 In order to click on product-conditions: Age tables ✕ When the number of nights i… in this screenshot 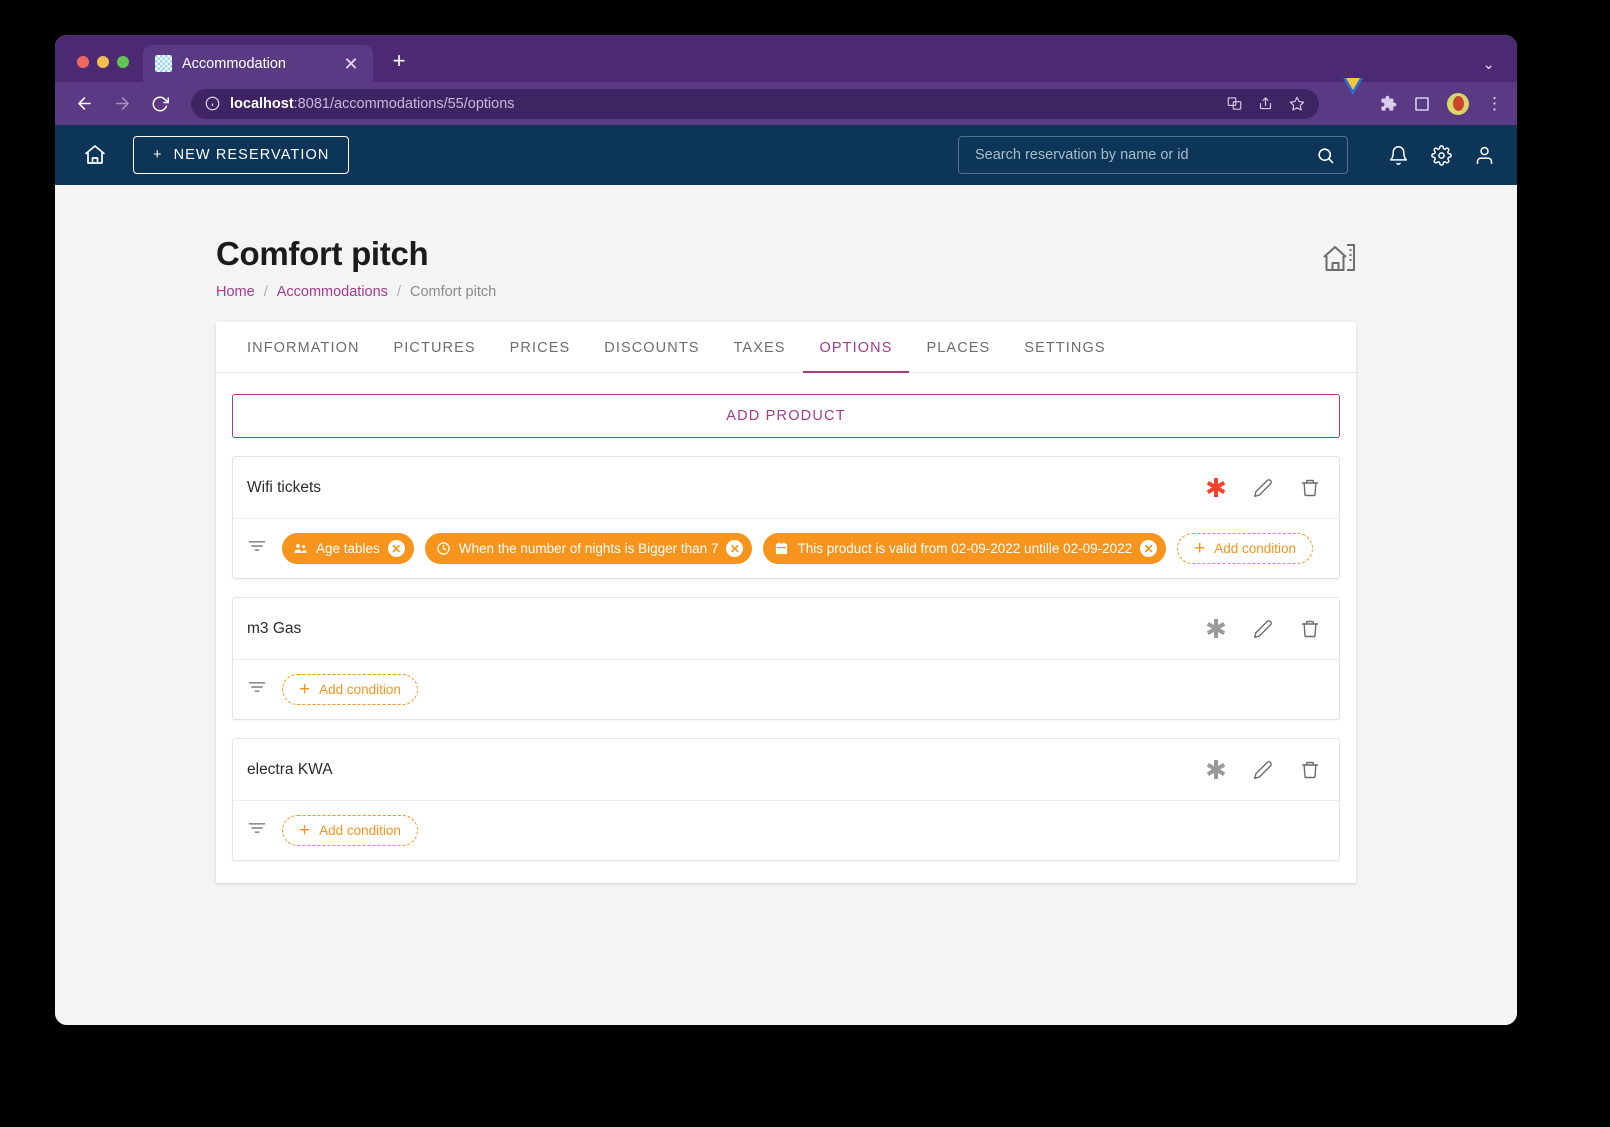, I will do `click(786, 548)`.